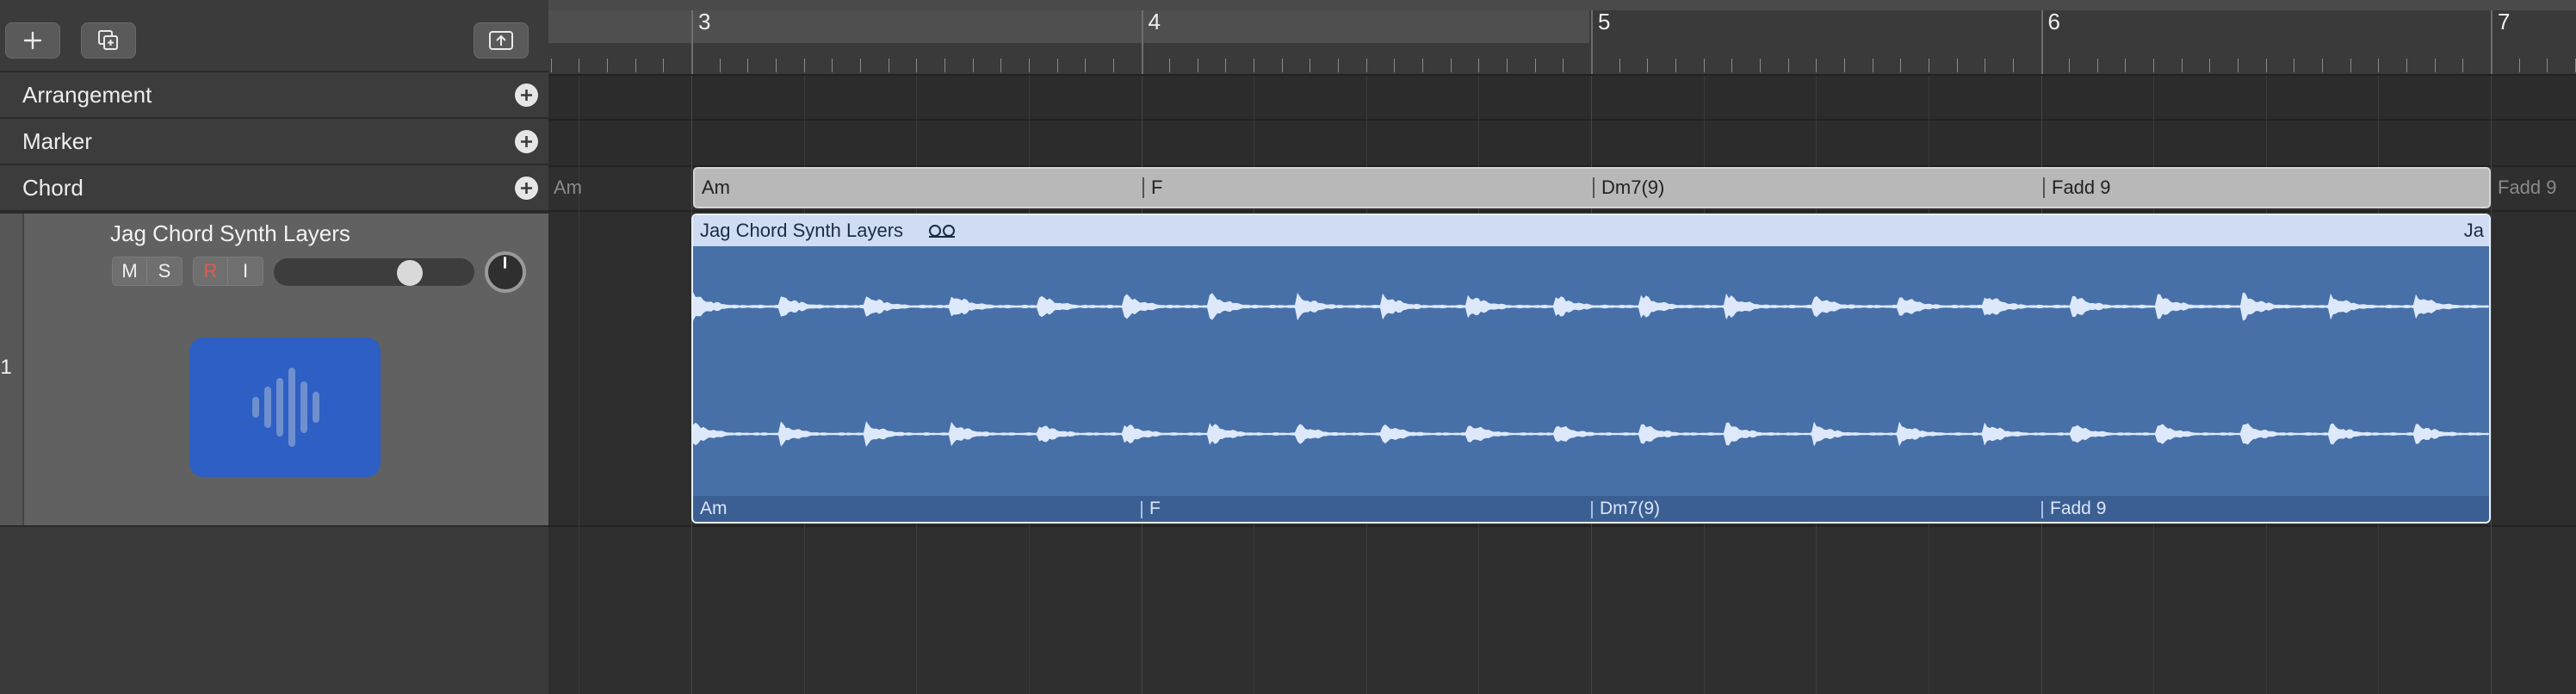  What do you see at coordinates (87, 95) in the screenshot?
I see `arrangement-label: Arrangement` at bounding box center [87, 95].